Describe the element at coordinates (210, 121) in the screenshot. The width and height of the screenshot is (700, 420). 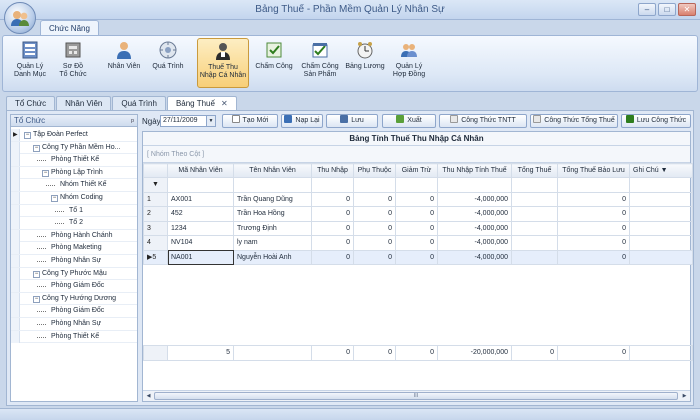
I see `chevron-down-icon: ▼` at that location.